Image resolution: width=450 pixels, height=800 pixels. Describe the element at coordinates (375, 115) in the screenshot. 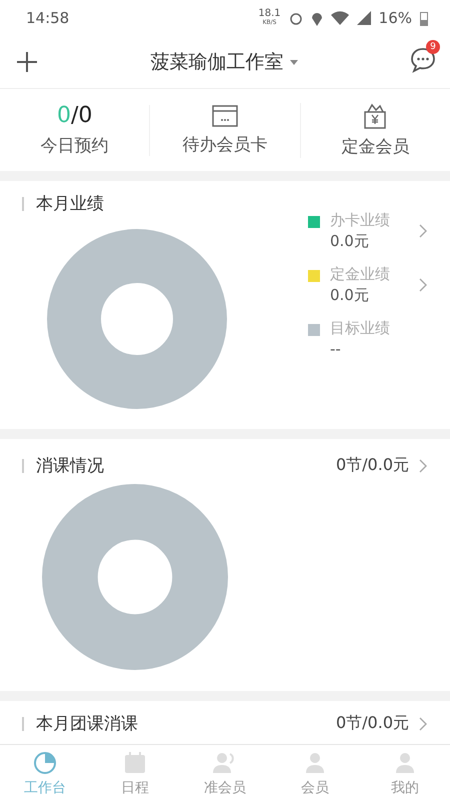

I see `yen-bag-icon` at that location.